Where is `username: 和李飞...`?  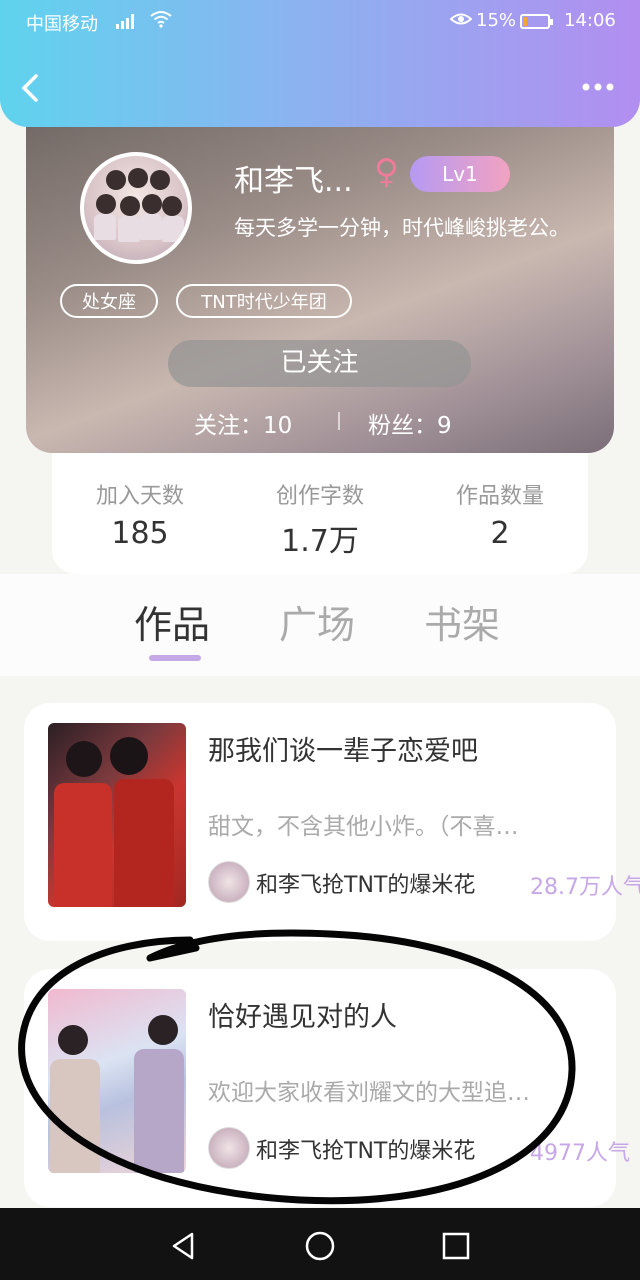
username: 和李飞... is located at coordinates (293, 181).